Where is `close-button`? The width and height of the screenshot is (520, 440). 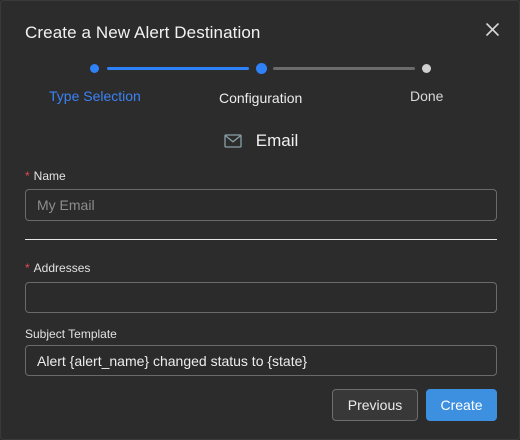 close-button is located at coordinates (492, 30).